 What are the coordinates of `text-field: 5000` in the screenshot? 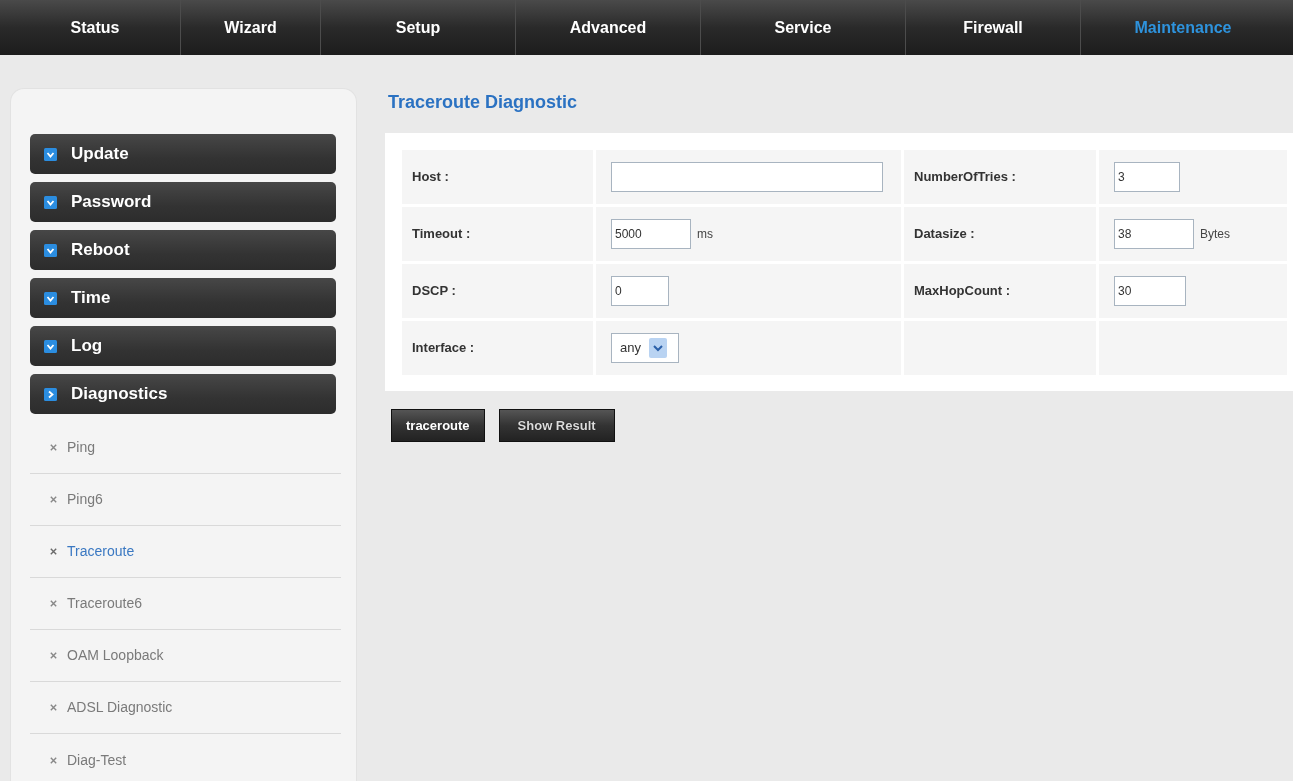 It's located at (651, 234).